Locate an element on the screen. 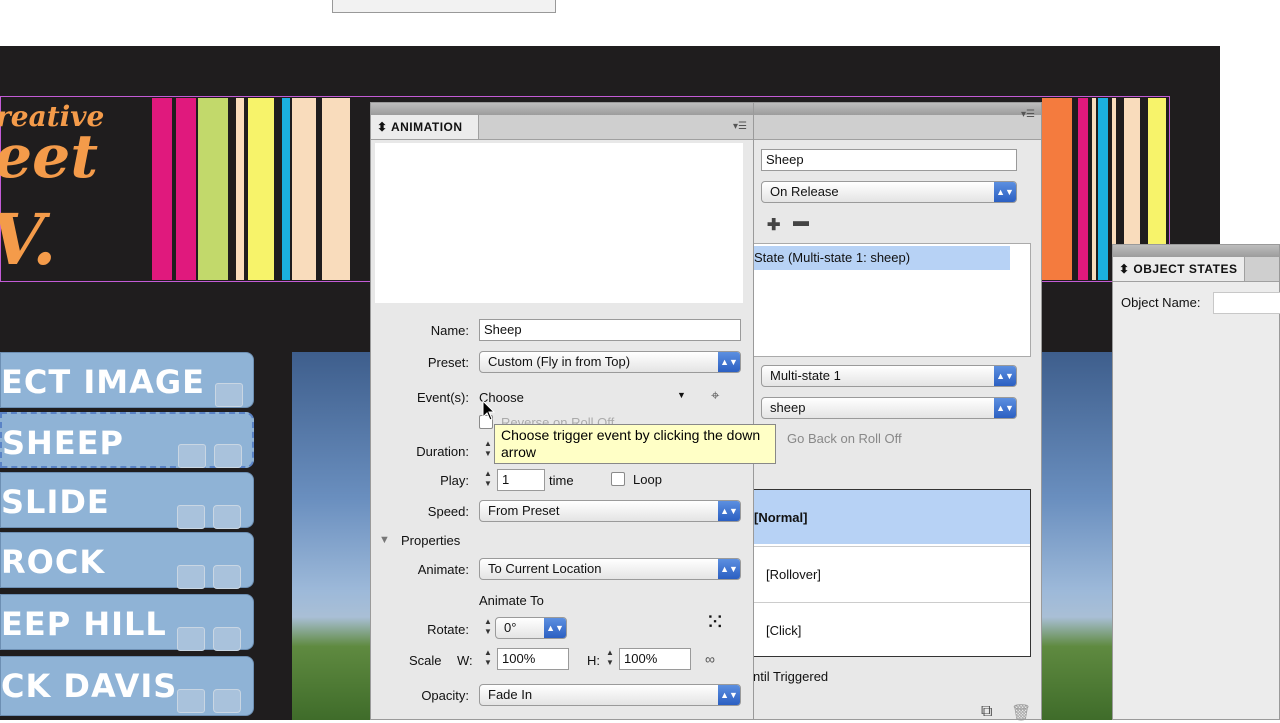  loop-label: Loop is located at coordinates (647, 479).